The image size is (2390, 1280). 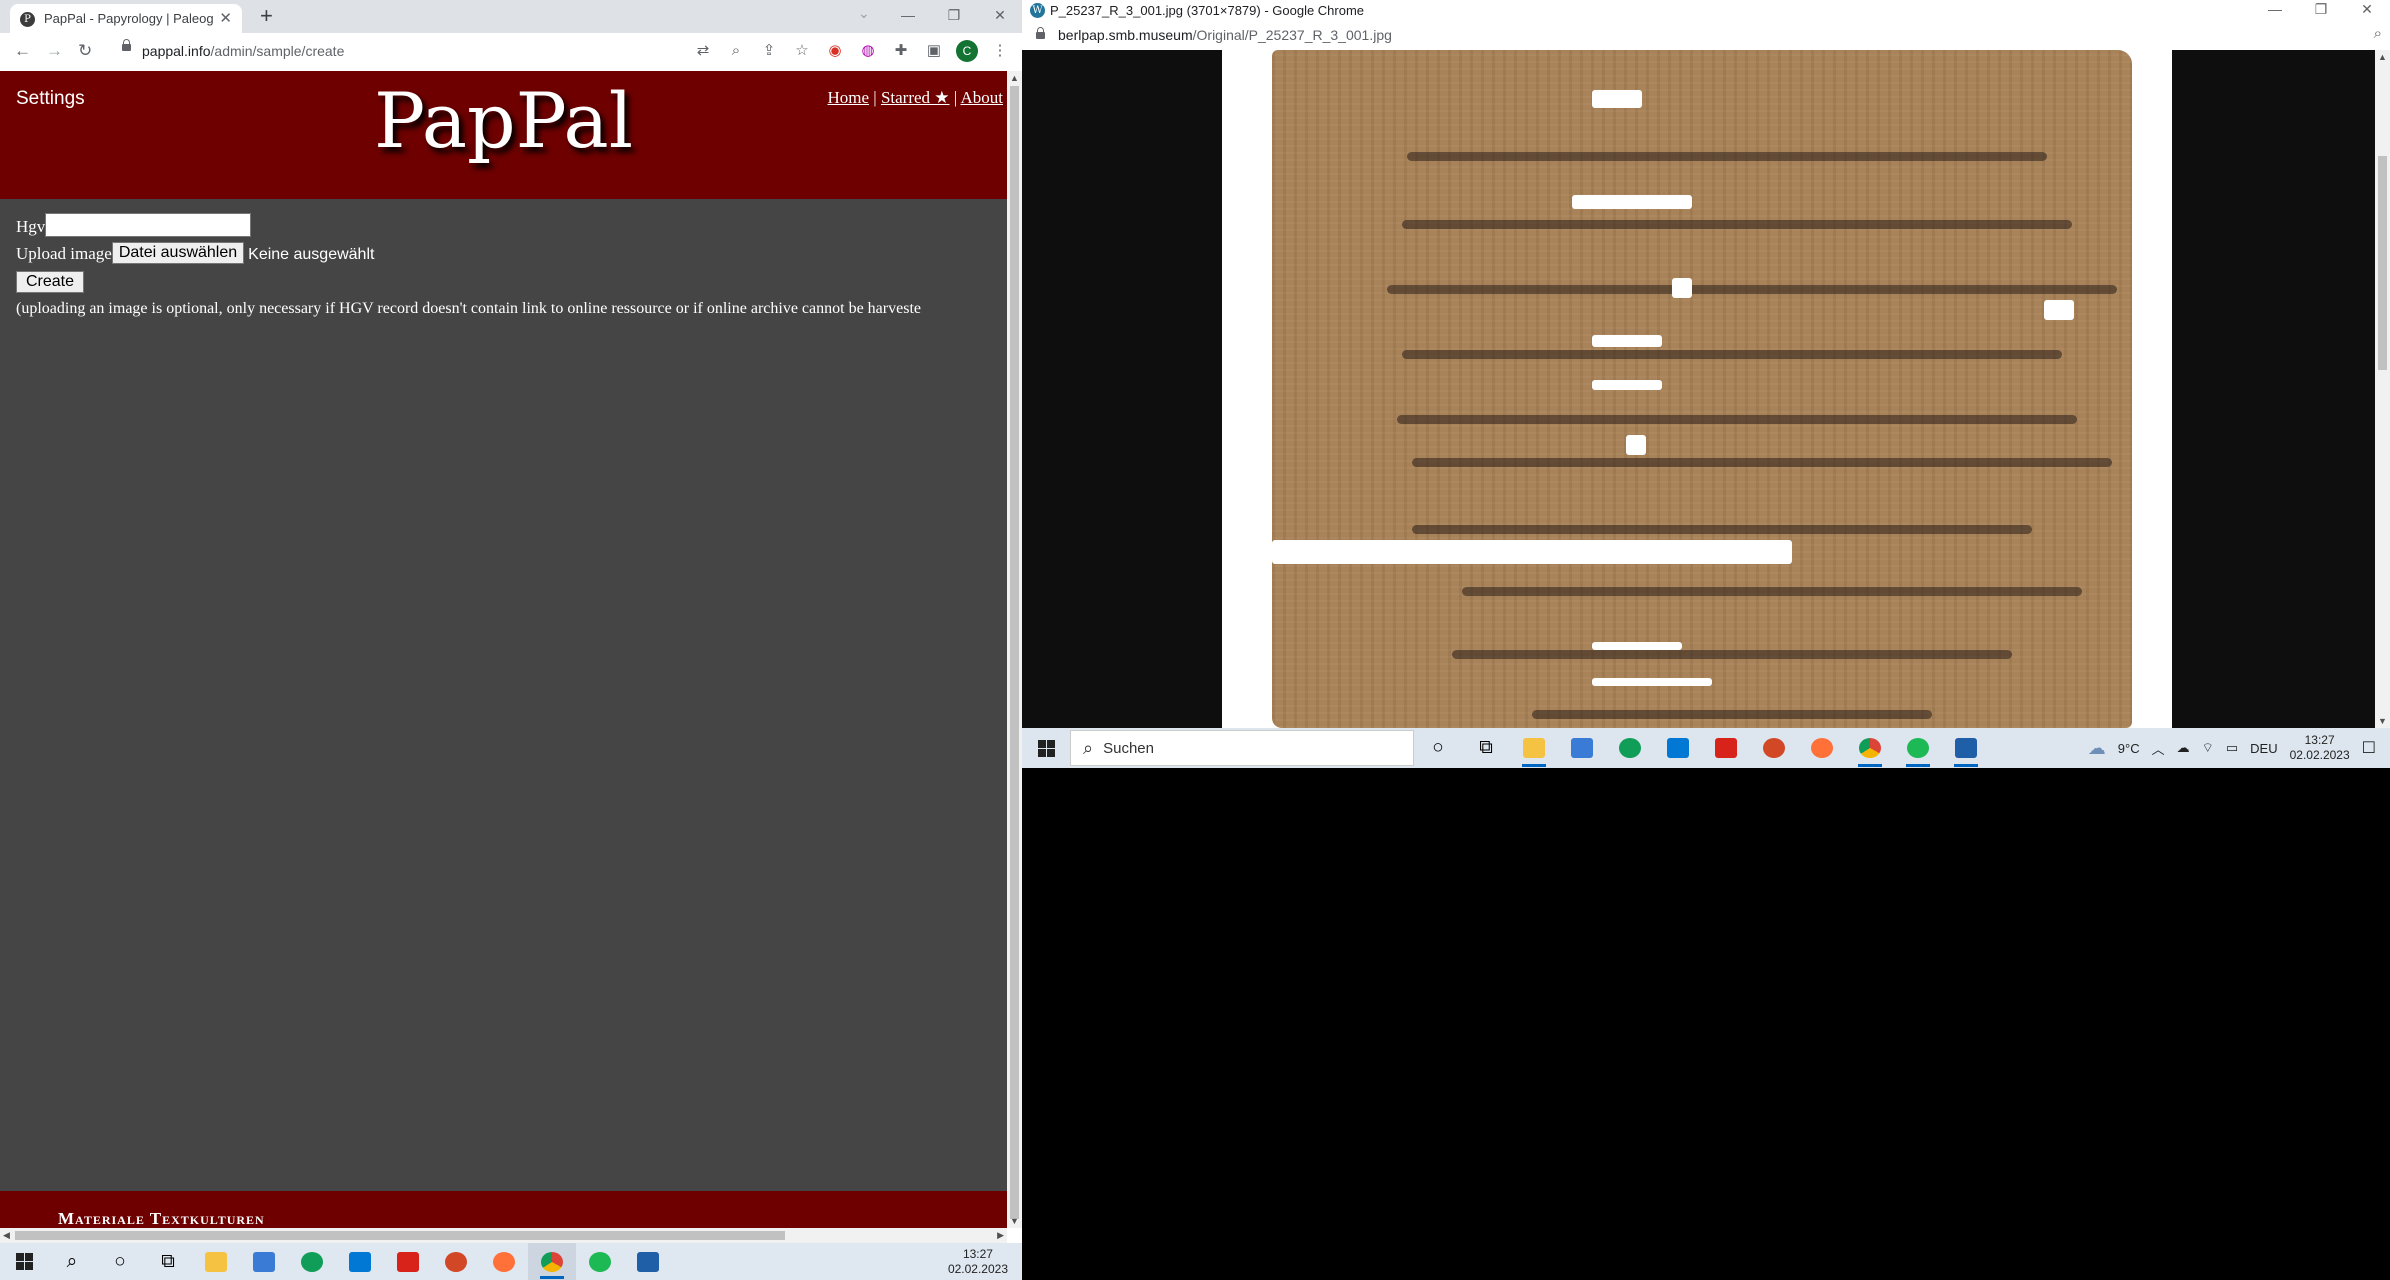 I want to click on onedrive-icon: ☁, so click(x=2183, y=748).